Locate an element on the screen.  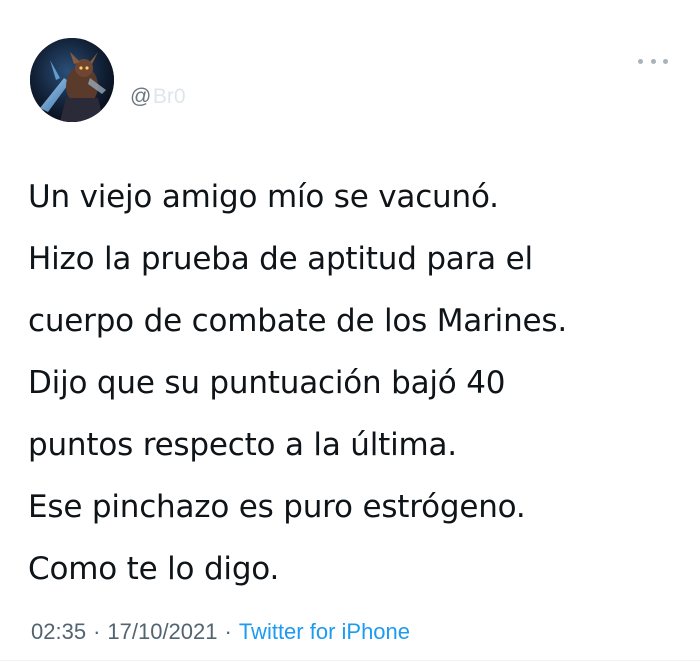
tweet-source-link: Twitter for iPhone is located at coordinates (324, 632).